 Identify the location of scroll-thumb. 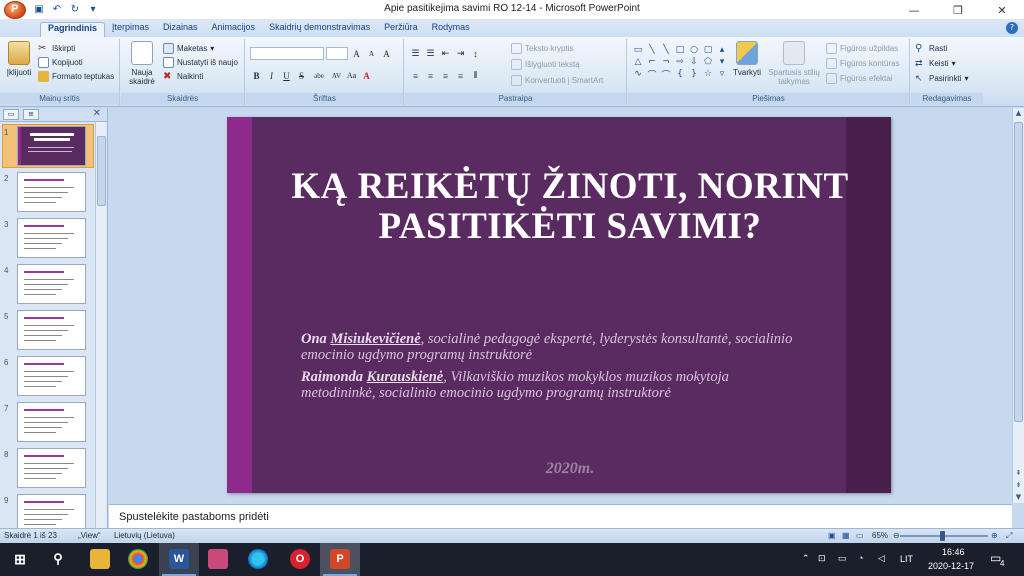
(101, 171).